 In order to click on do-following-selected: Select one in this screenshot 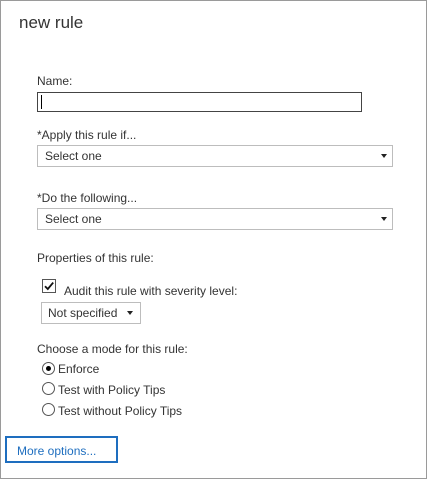, I will do `click(73, 219)`.